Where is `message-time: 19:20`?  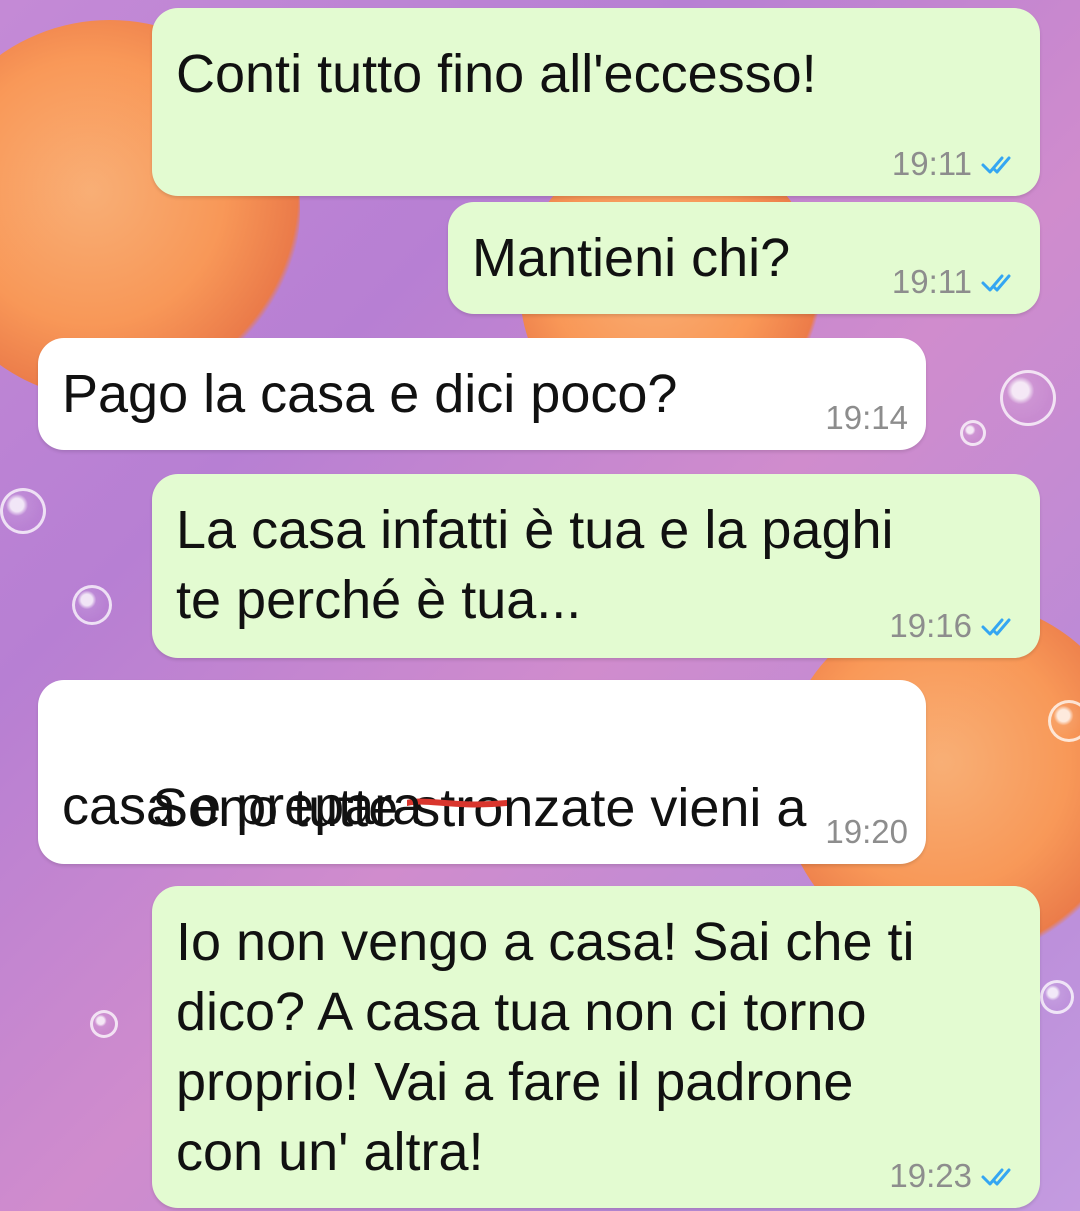
message-time: 19:20 is located at coordinates (866, 831).